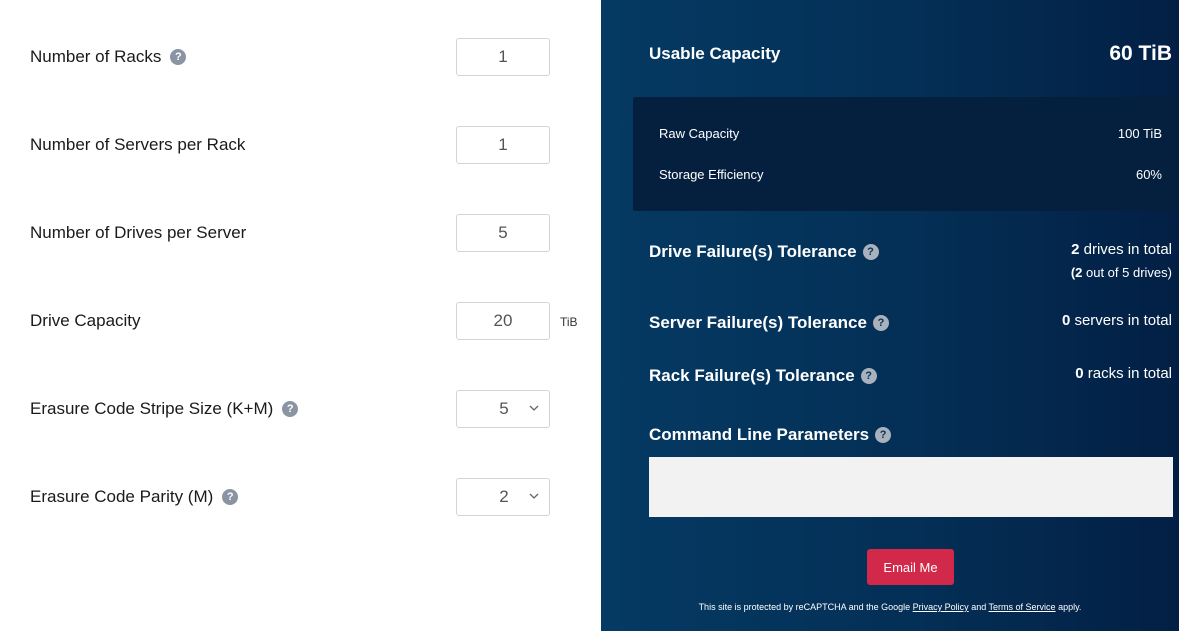 The image size is (1179, 631). I want to click on drive-tolerance-detail-text: out of 5 drives), so click(1127, 272).